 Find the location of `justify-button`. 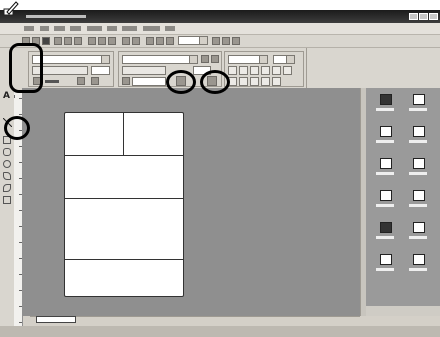

justify-button is located at coordinates (265, 81).